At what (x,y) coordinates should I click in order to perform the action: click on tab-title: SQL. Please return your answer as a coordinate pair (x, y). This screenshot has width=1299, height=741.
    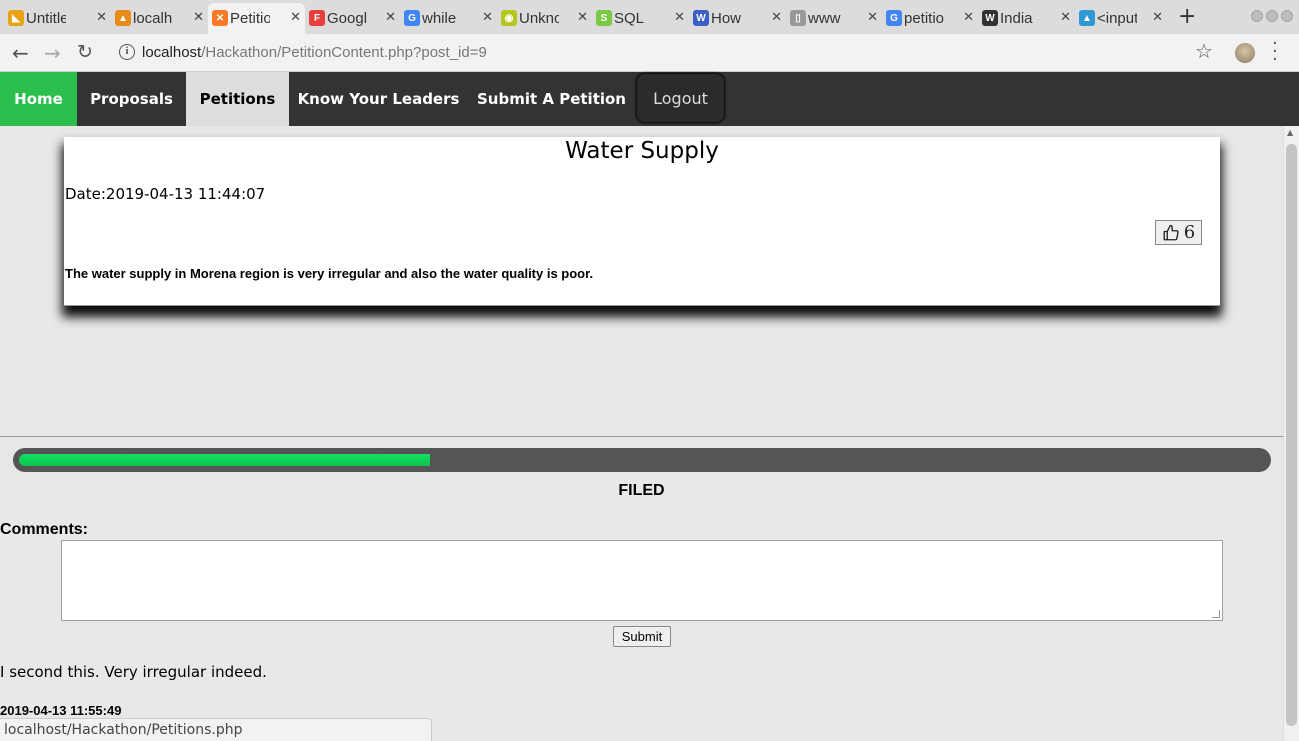
    Looking at the image, I should click on (629, 18).